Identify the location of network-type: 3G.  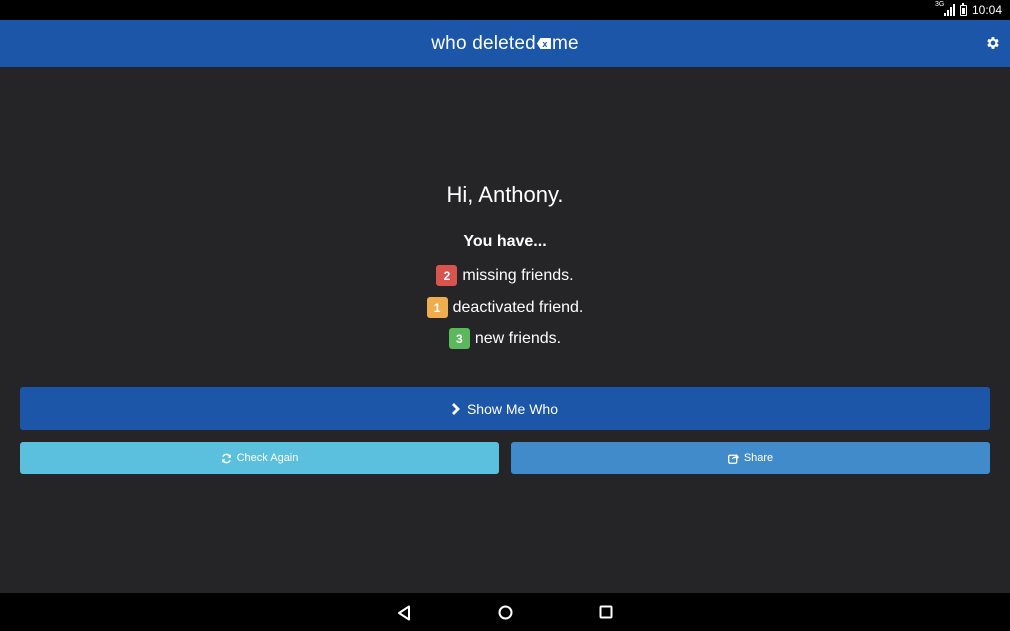
(939, 4).